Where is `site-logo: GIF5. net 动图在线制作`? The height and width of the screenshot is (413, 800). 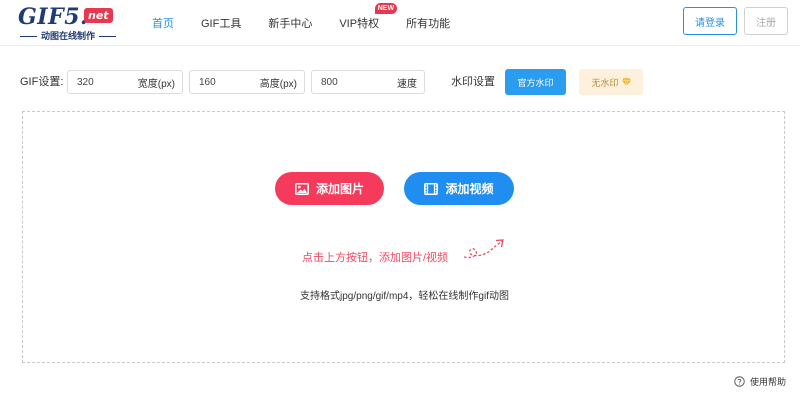 site-logo: GIF5. net 动图在线制作 is located at coordinates (68, 24).